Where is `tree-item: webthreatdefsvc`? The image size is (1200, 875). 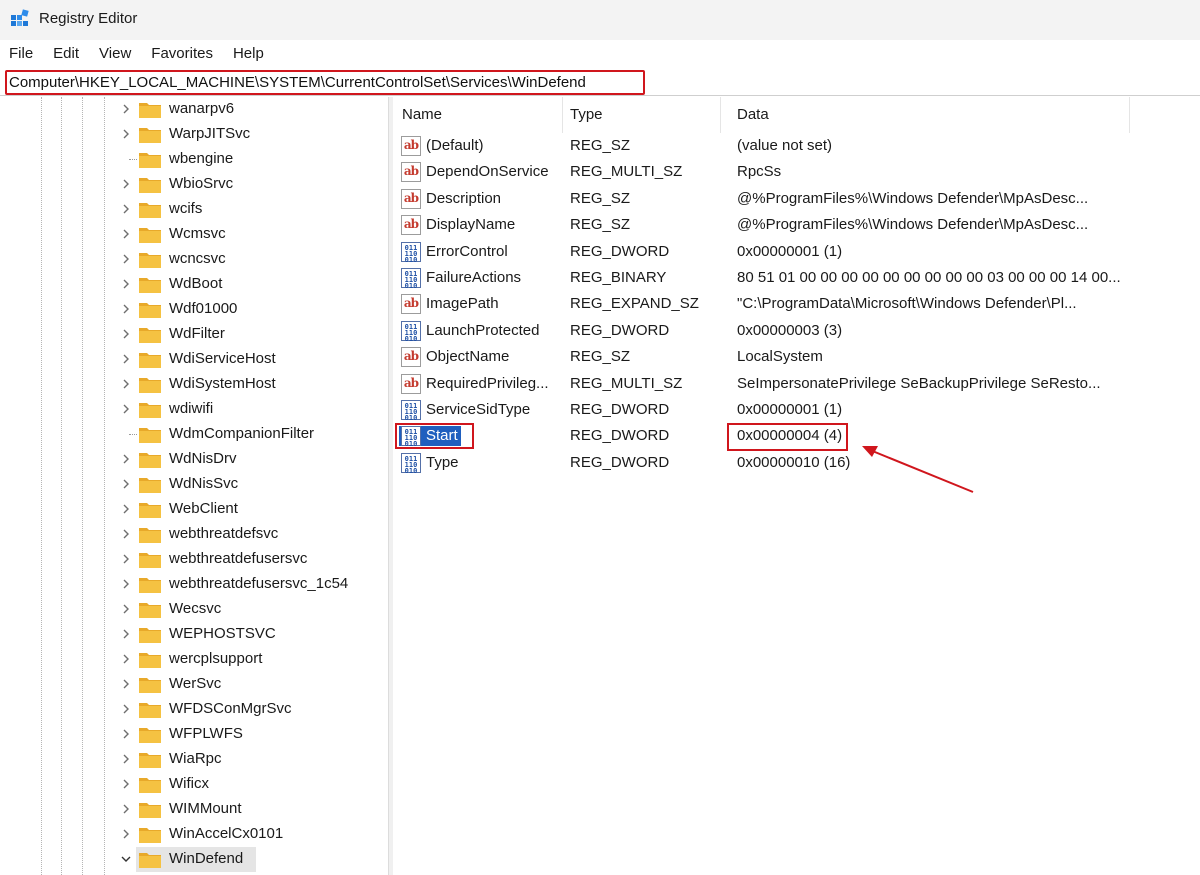 tree-item: webthreatdefsvc is located at coordinates (190, 534).